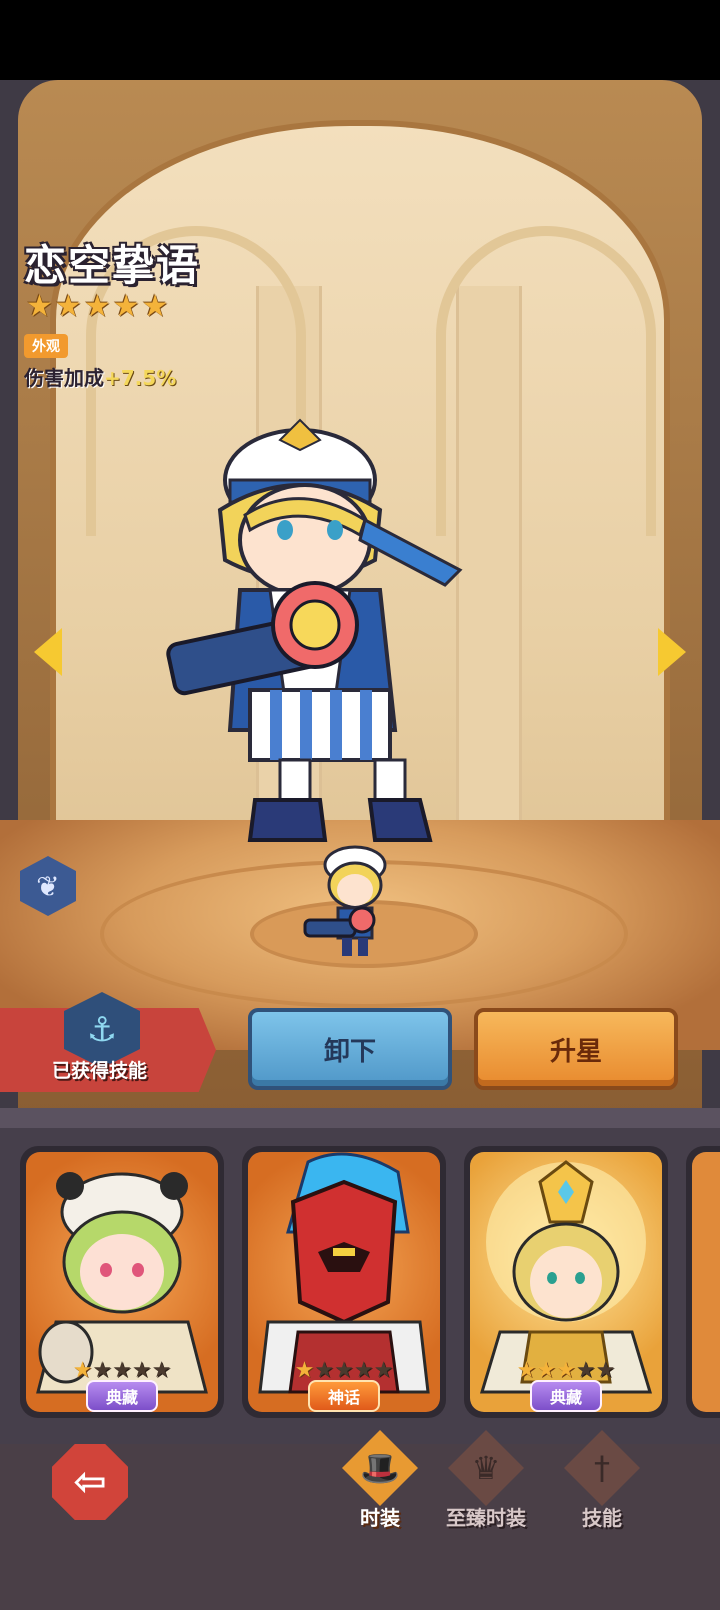  Describe the element at coordinates (703, 1282) in the screenshot. I see `skin-card-partial` at that location.